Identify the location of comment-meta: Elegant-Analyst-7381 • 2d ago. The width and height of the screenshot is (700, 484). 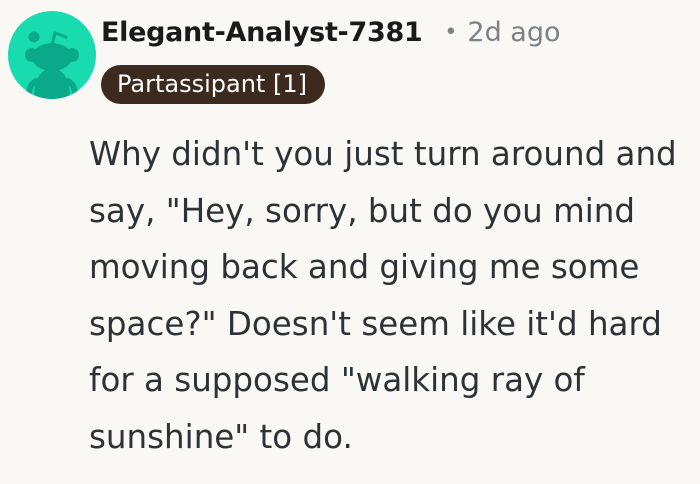
(331, 32).